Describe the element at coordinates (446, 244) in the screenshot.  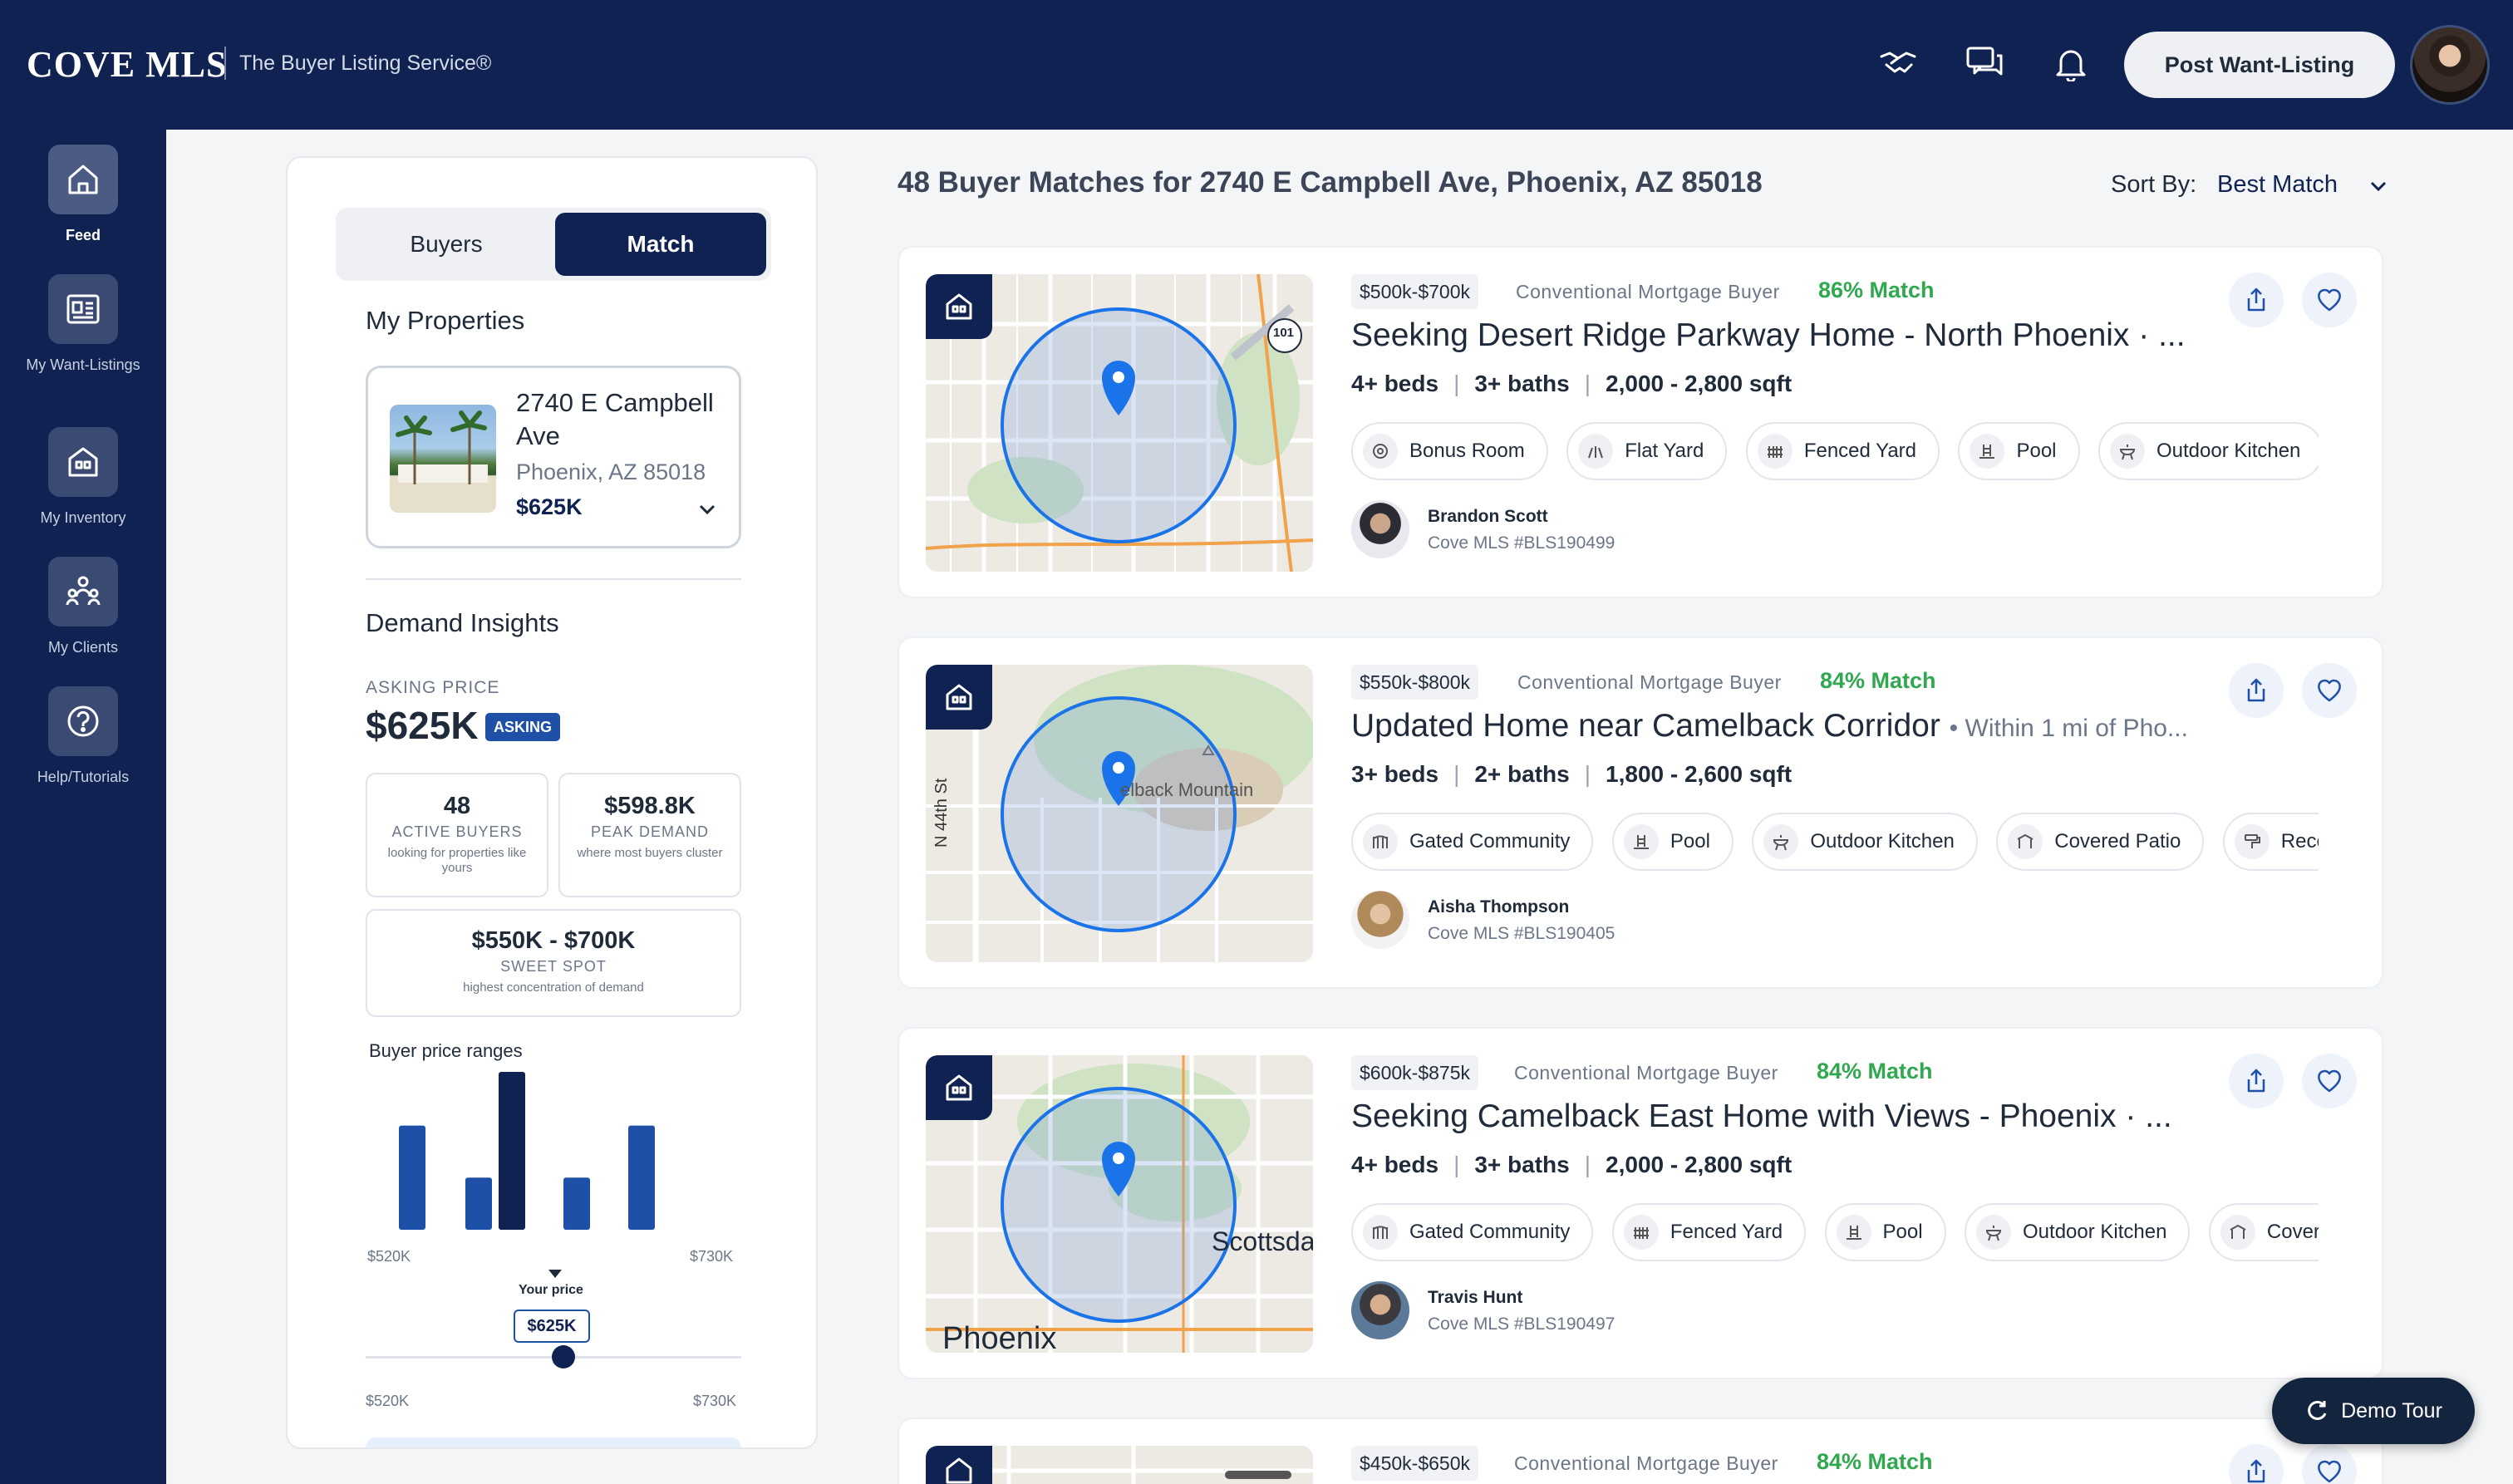
I see `tab-buyers: Buyers` at that location.